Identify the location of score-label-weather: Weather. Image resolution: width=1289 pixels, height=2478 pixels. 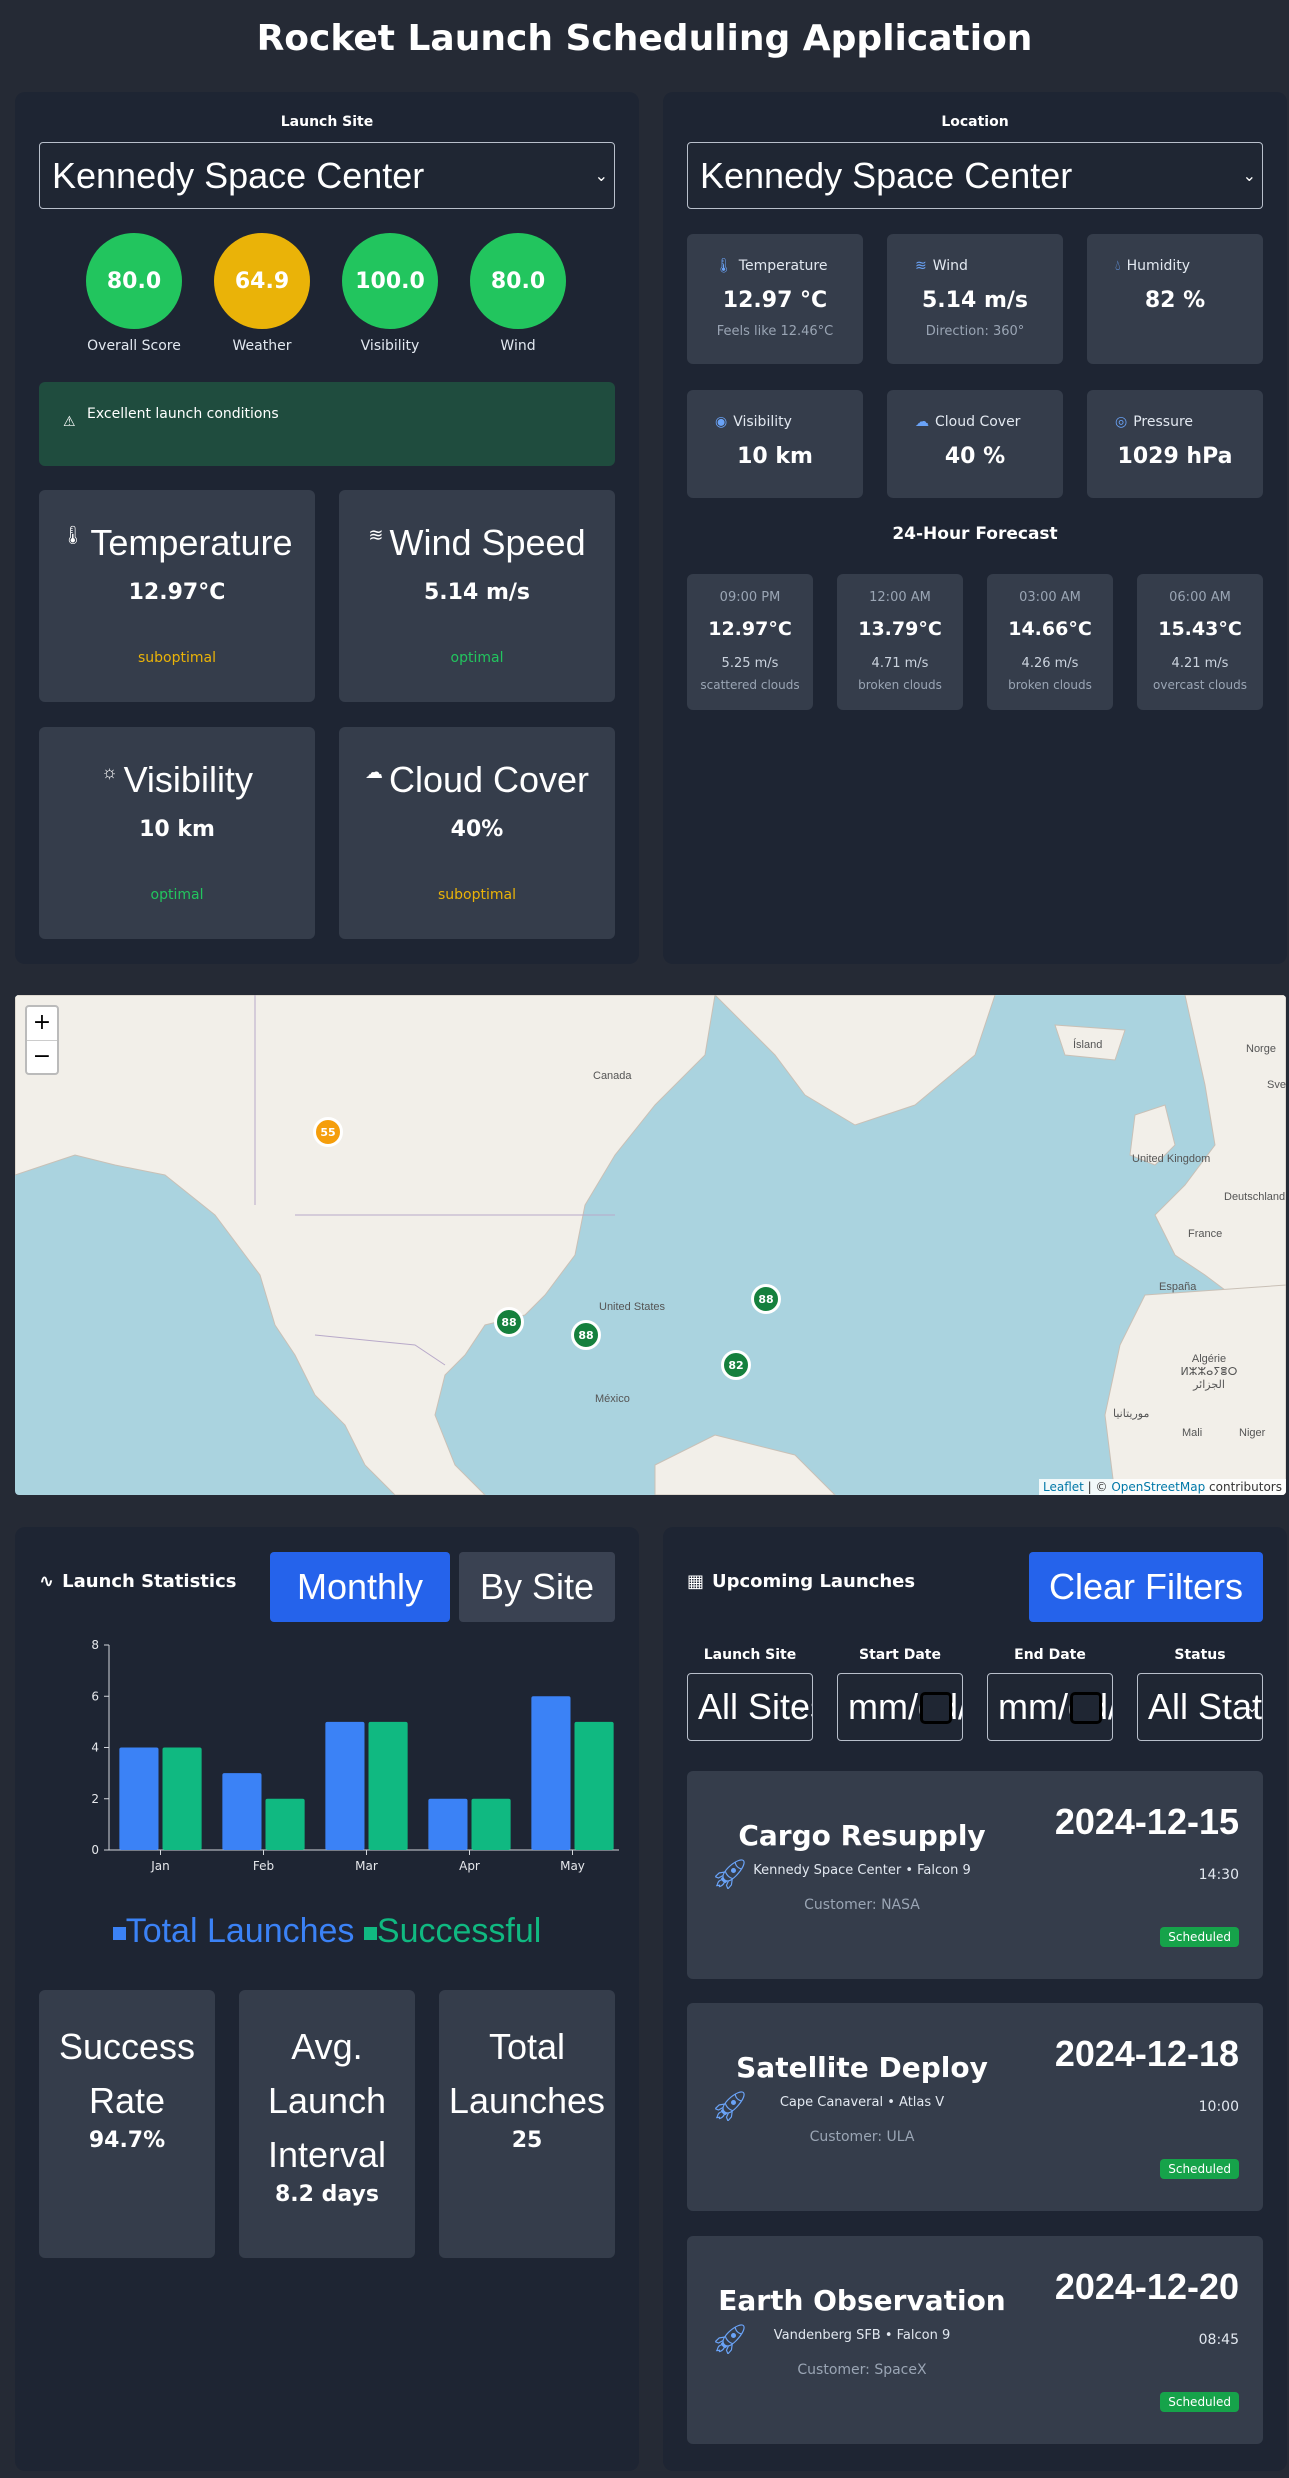
(262, 346).